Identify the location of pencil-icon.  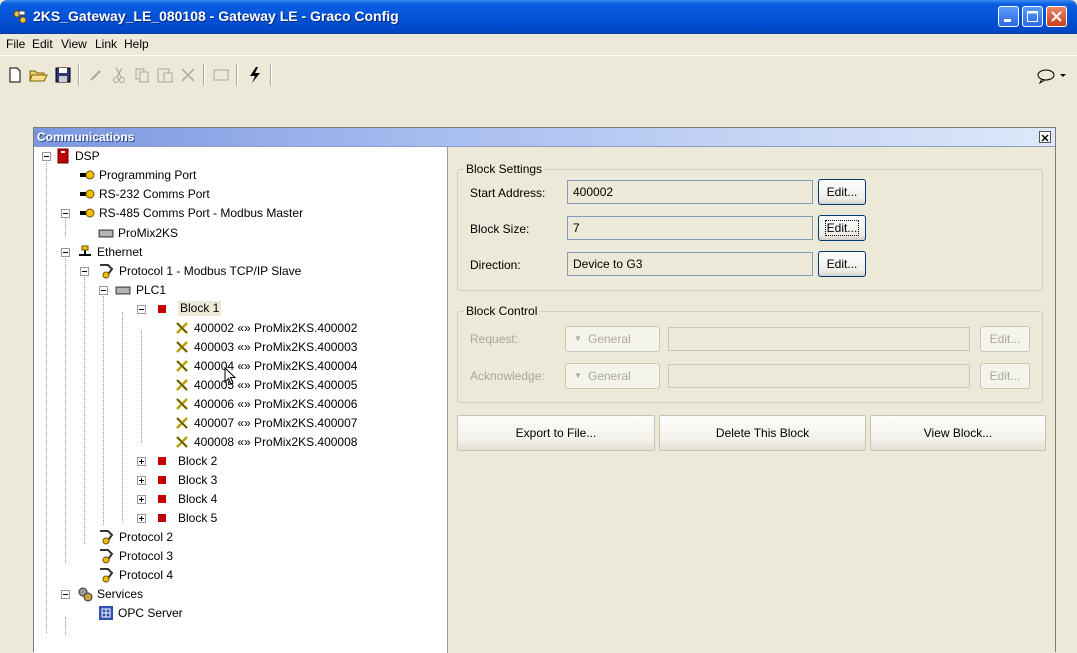
(96, 75).